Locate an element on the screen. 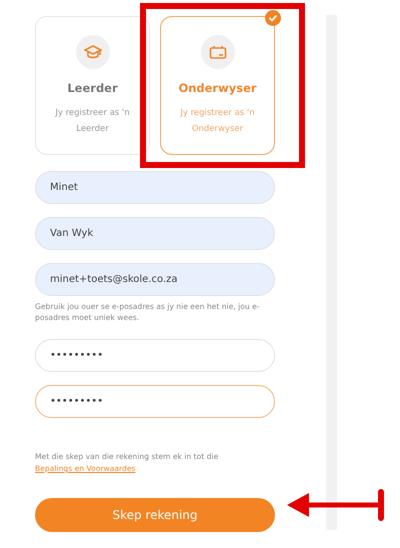 The height and width of the screenshot is (548, 400). graduation-cap-icon is located at coordinates (93, 52).